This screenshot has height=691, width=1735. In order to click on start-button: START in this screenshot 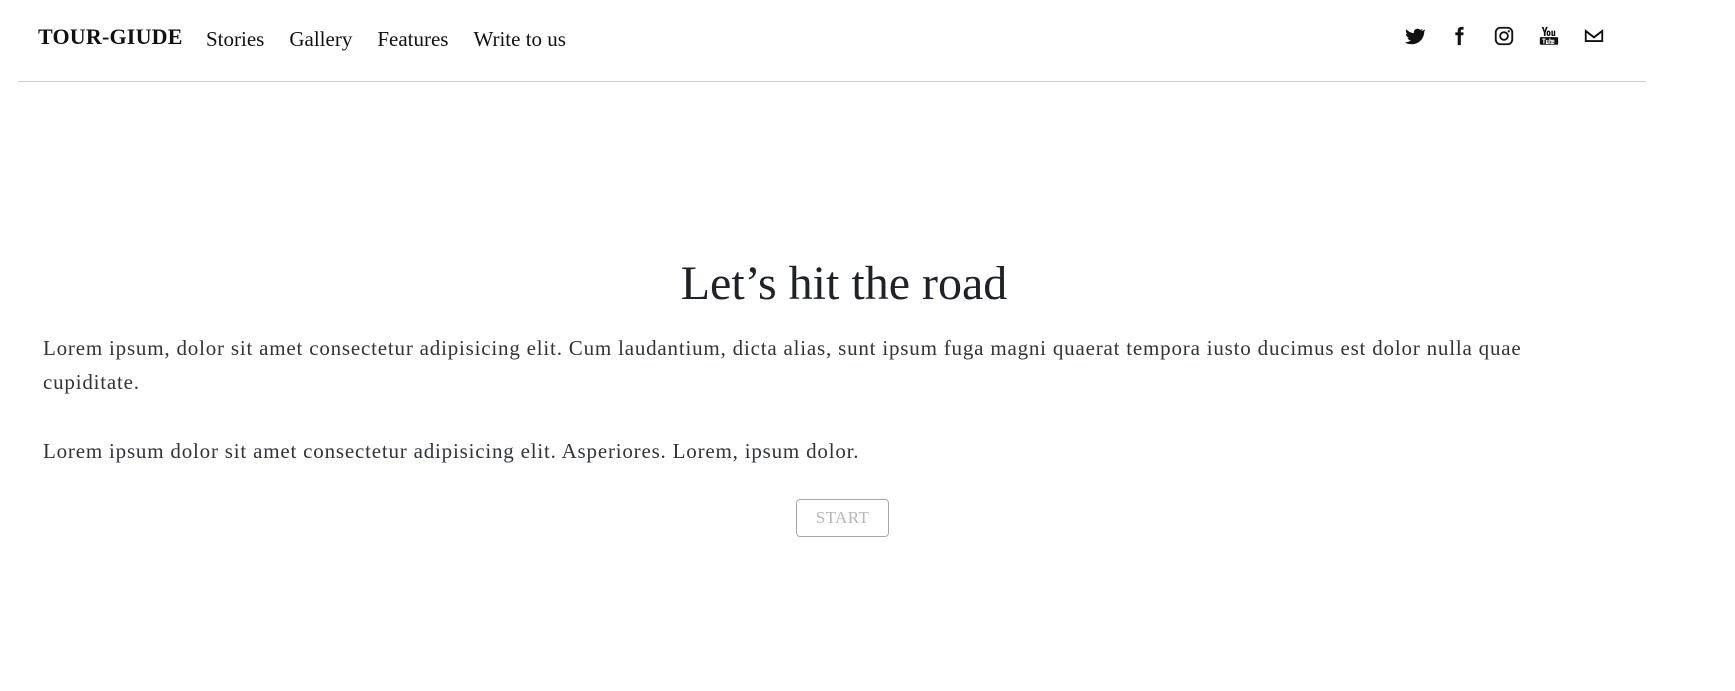, I will do `click(842, 518)`.